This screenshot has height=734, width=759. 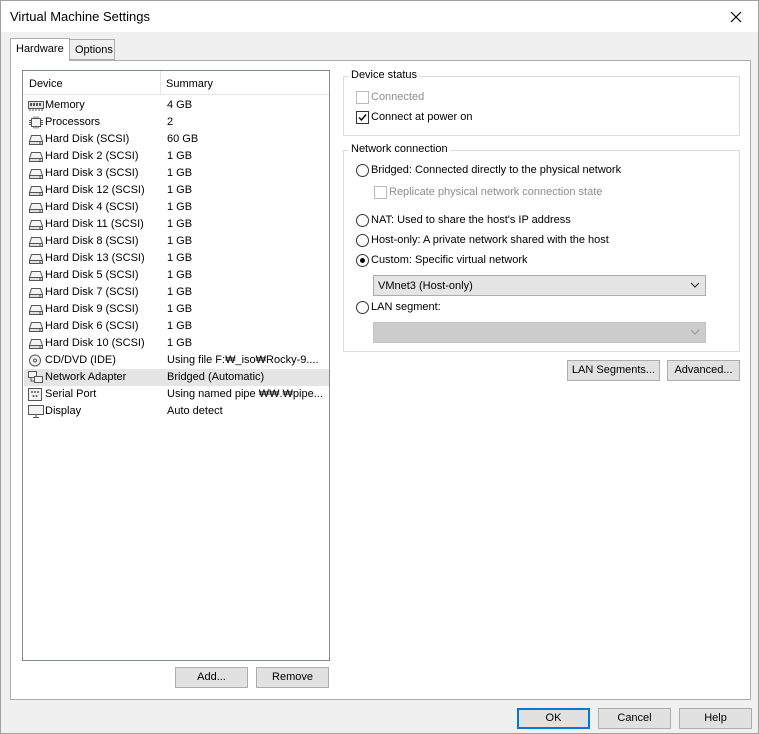 I want to click on connect-at-power-on-checkbox, so click(x=362, y=117).